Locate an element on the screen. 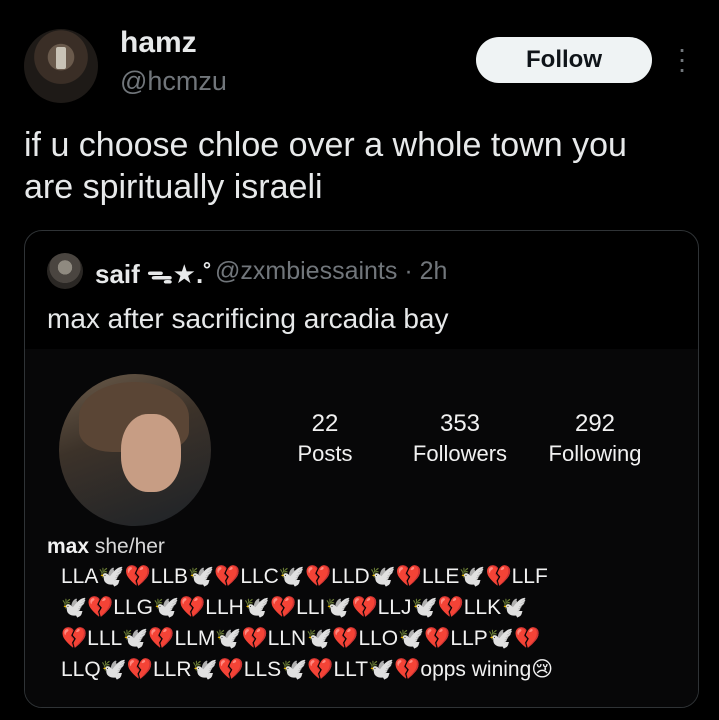  stat-value: 292 is located at coordinates (595, 423).